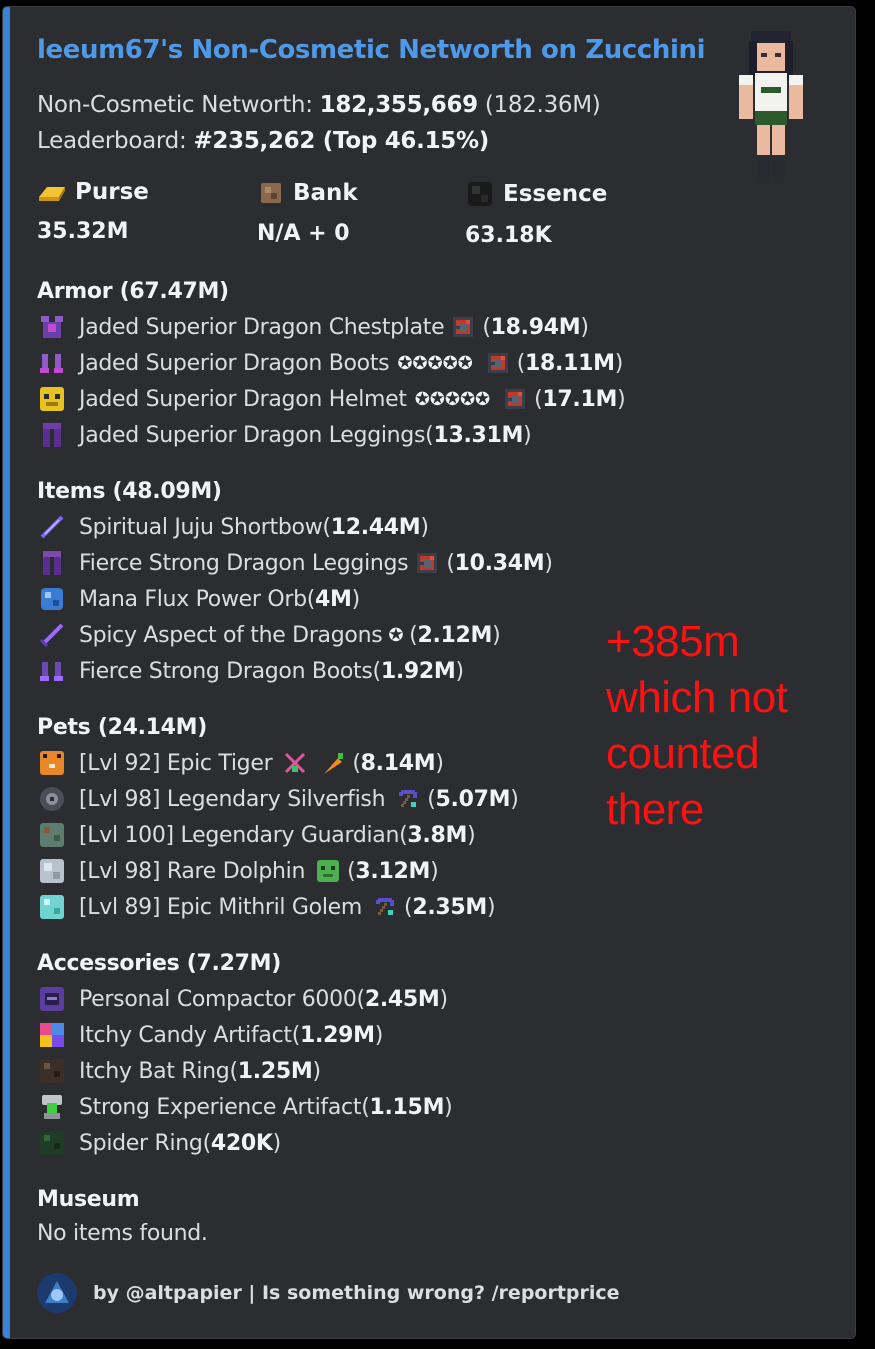  I want to click on list-item: Fierce Strong Dragon Boots (1.92M), so click(250, 671).